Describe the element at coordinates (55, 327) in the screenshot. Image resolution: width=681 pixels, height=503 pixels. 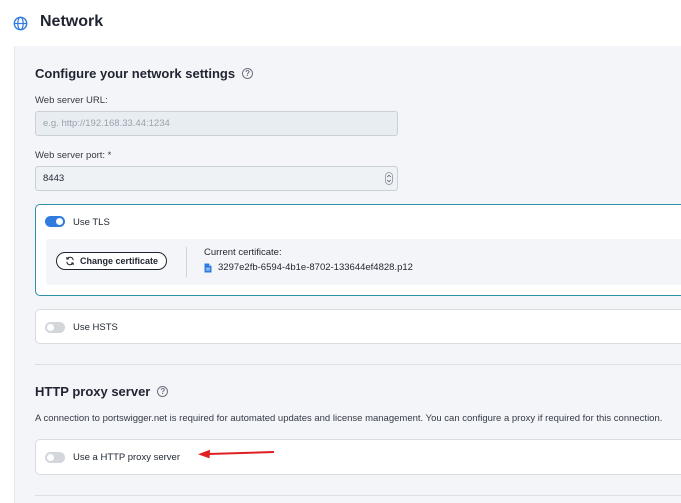
I see `use-hsts-toggle` at that location.